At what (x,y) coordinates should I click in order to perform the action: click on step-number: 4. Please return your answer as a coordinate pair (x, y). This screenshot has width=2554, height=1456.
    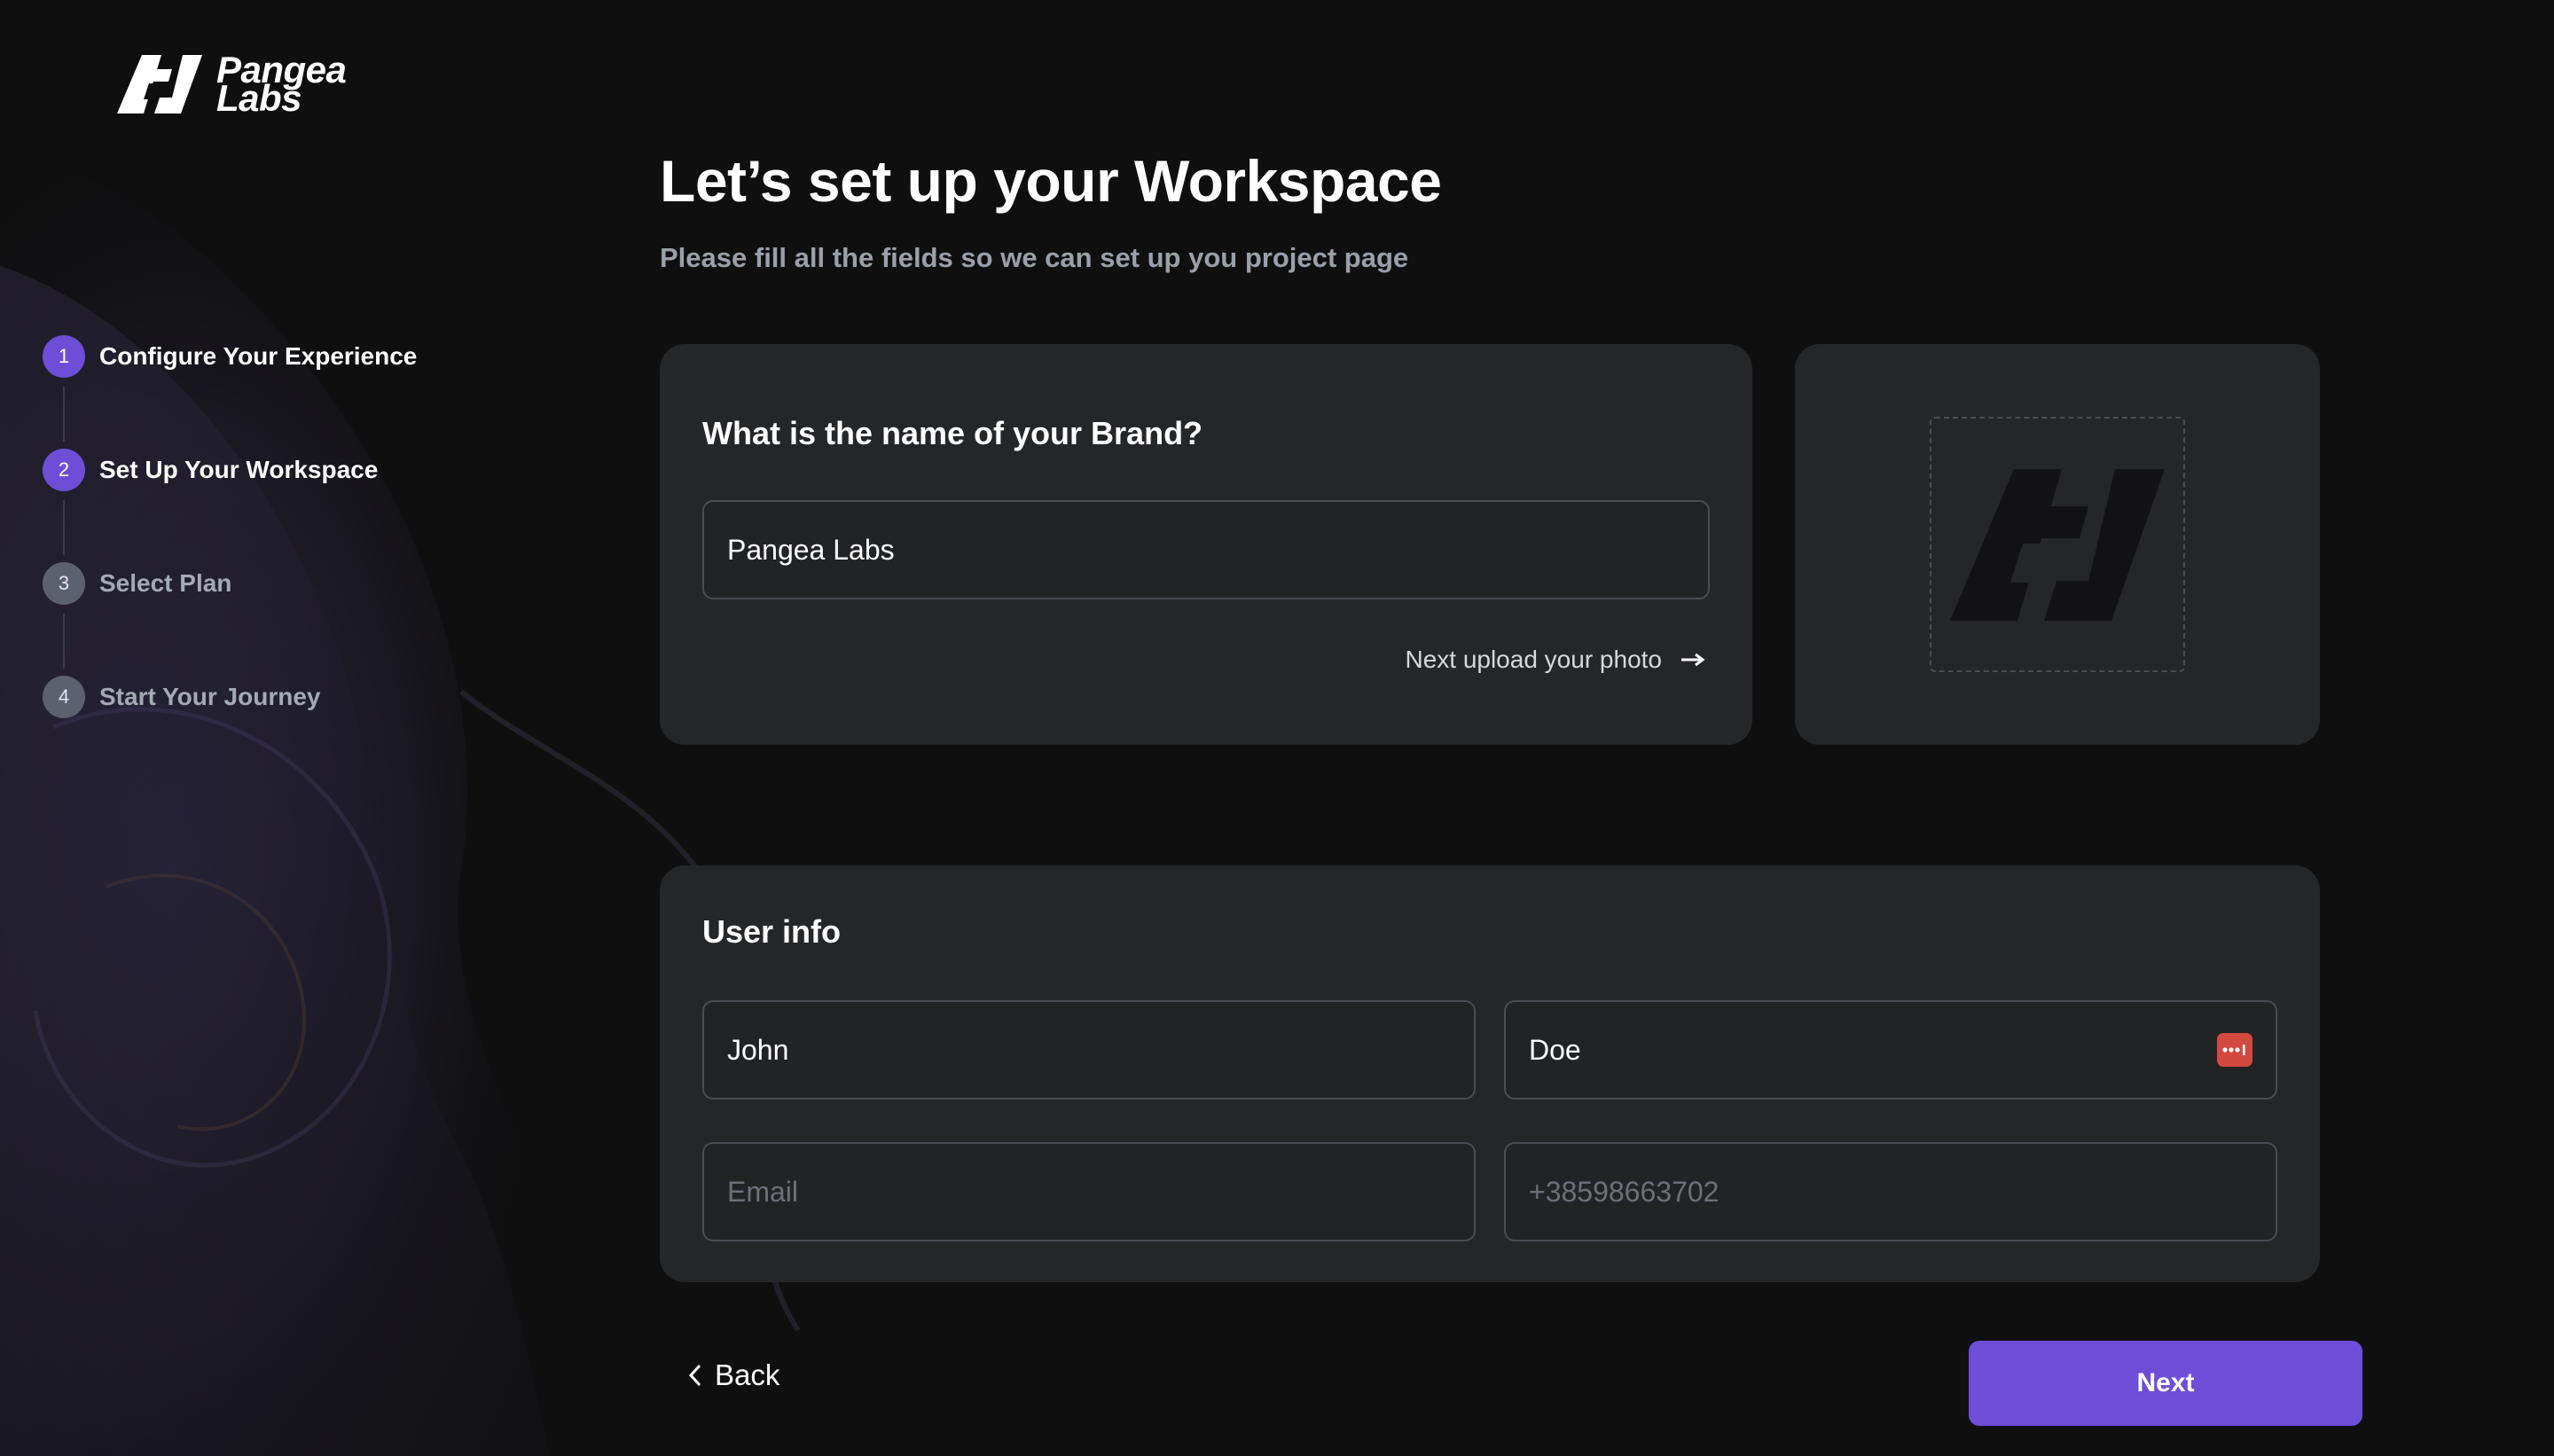
    Looking at the image, I should click on (64, 697).